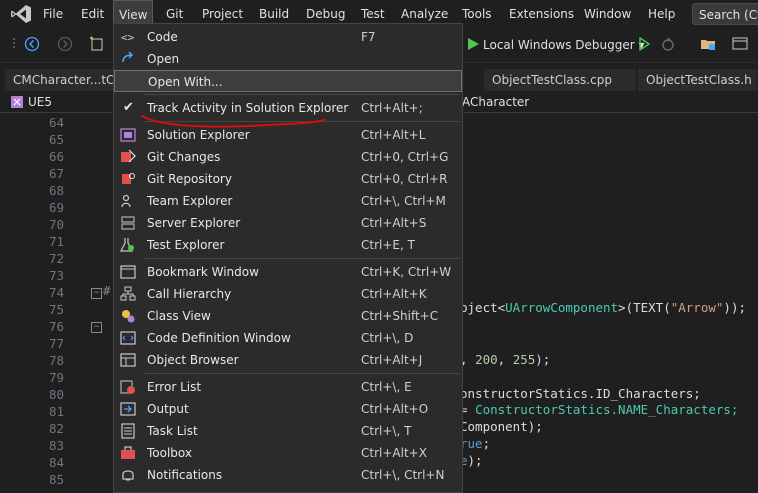 The height and width of the screenshot is (493, 758). What do you see at coordinates (288, 201) in the screenshot?
I see `menu-item-team-explorer: Team Explorer Ctrl+\, Ctrl+M` at bounding box center [288, 201].